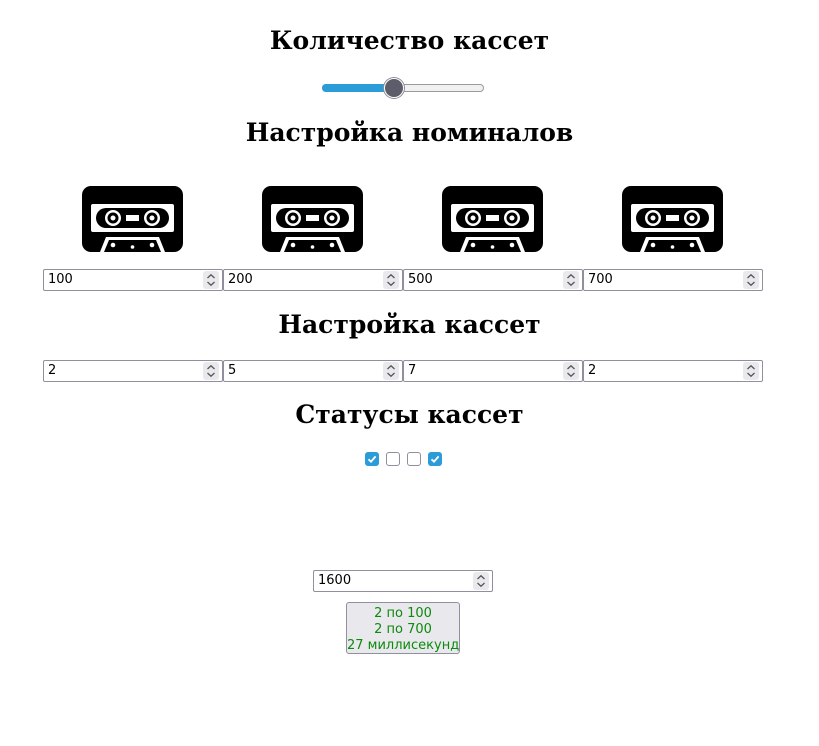  What do you see at coordinates (420, 279) in the screenshot?
I see `denomination-value: 500` at bounding box center [420, 279].